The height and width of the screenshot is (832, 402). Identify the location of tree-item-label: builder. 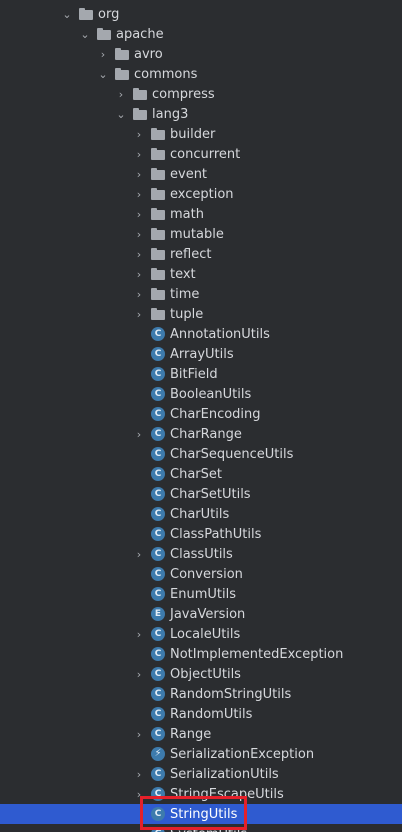
(193, 134).